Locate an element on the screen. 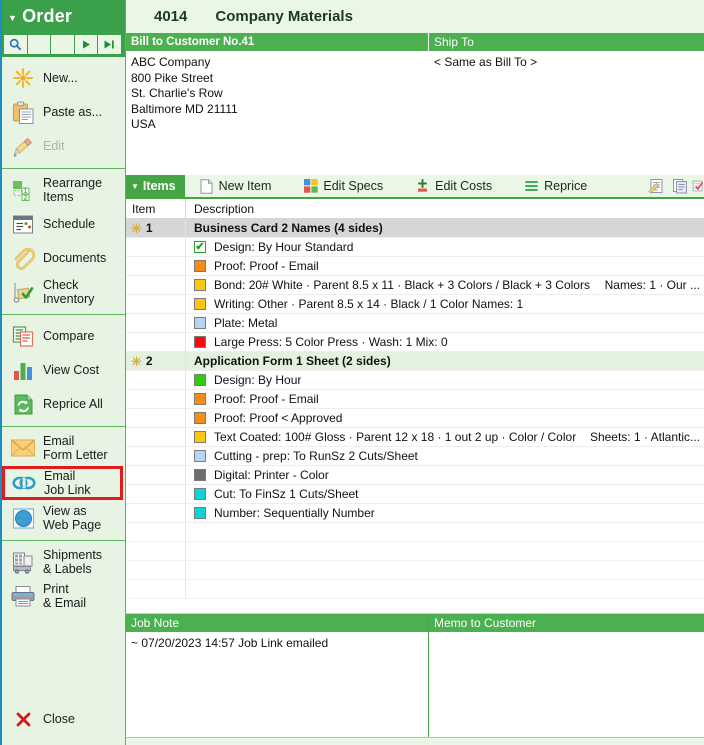  sidebar-item-label: Close is located at coordinates (59, 719).